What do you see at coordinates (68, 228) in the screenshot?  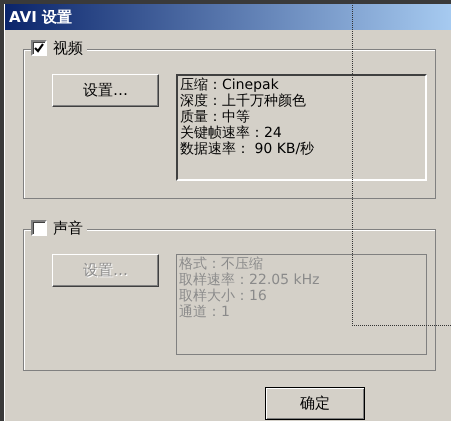 I see `checkbox-label: 声音` at bounding box center [68, 228].